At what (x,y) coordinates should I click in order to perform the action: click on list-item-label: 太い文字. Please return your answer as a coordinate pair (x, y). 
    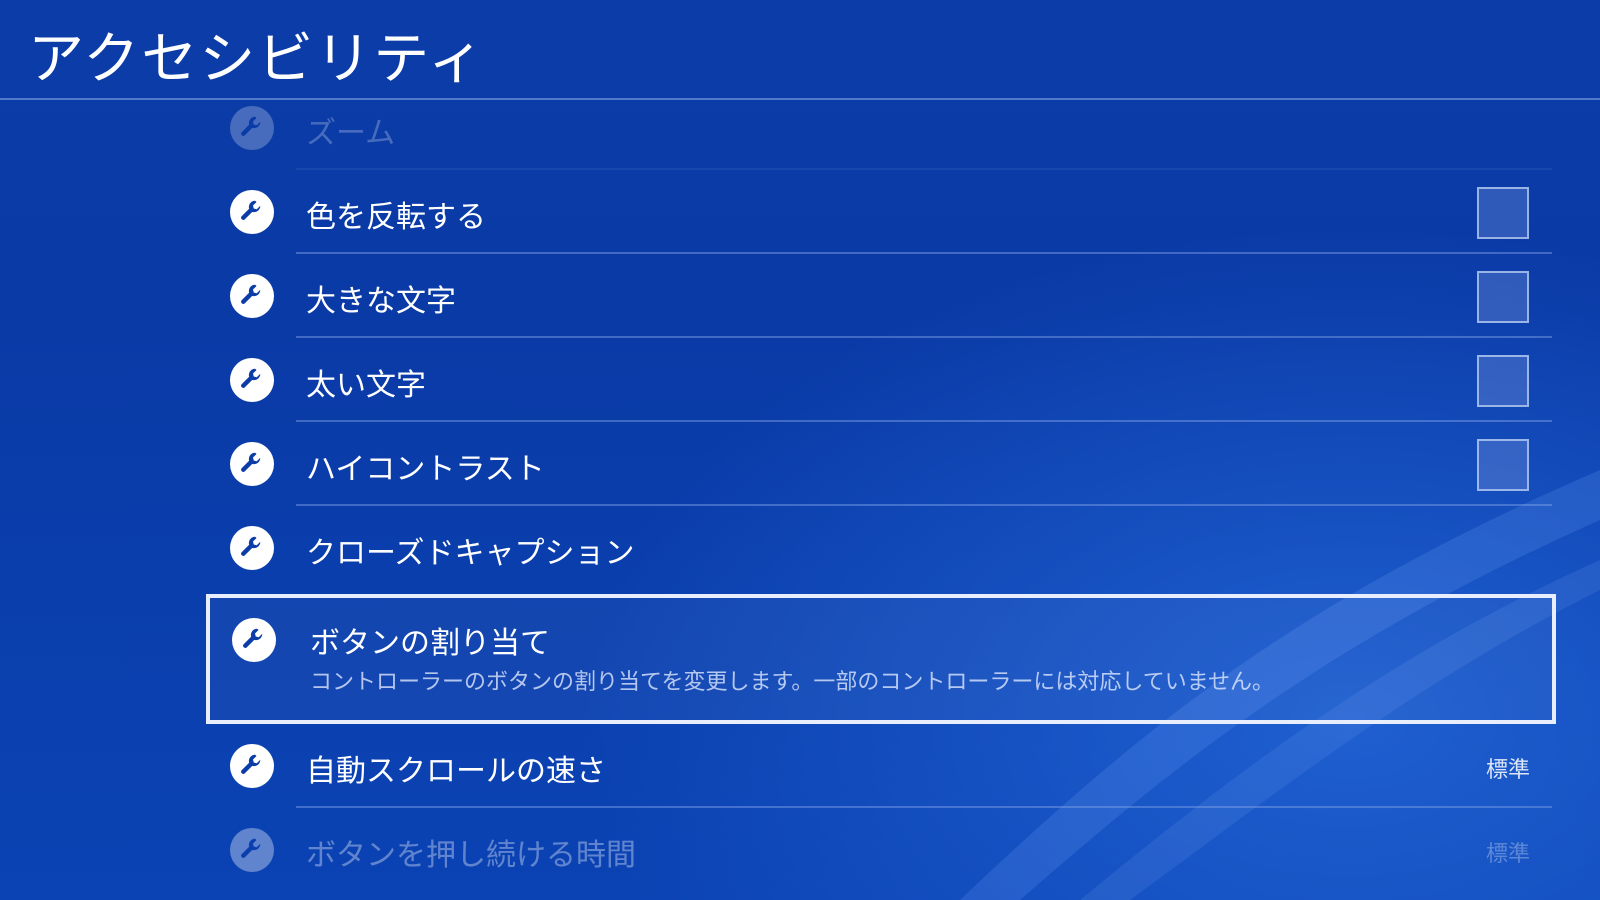
    Looking at the image, I should click on (366, 385).